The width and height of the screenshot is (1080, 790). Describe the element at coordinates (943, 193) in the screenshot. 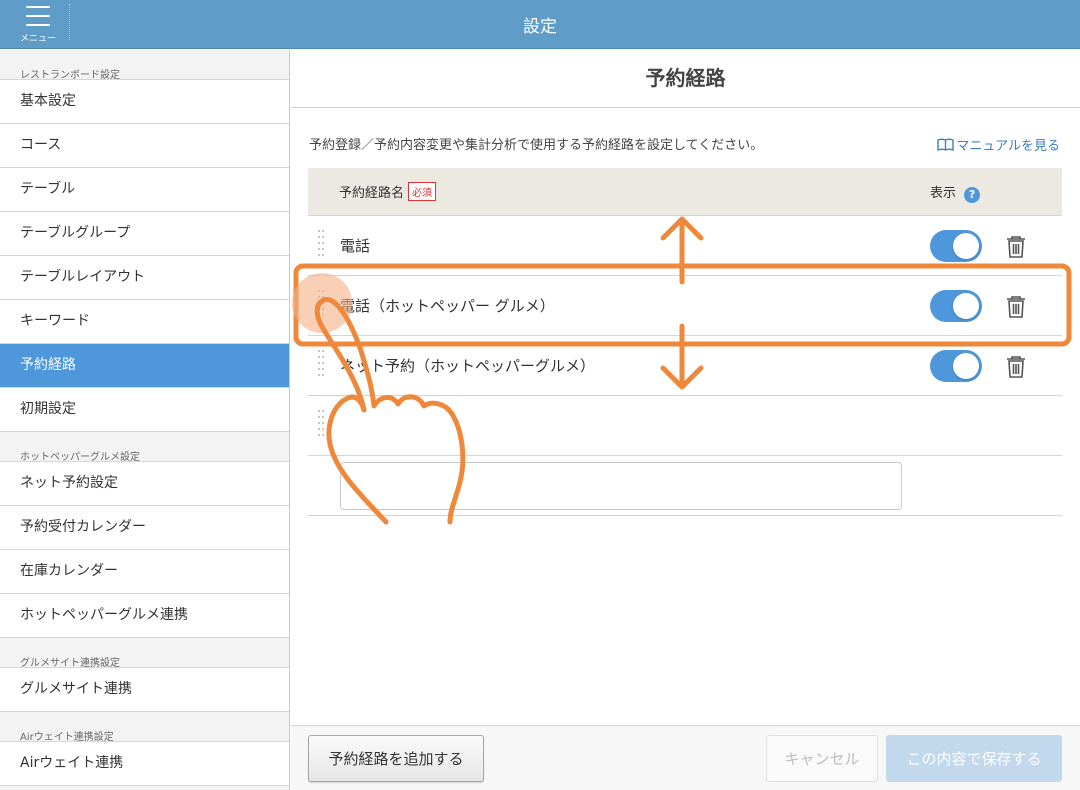

I see `column-show-label: 表示` at that location.